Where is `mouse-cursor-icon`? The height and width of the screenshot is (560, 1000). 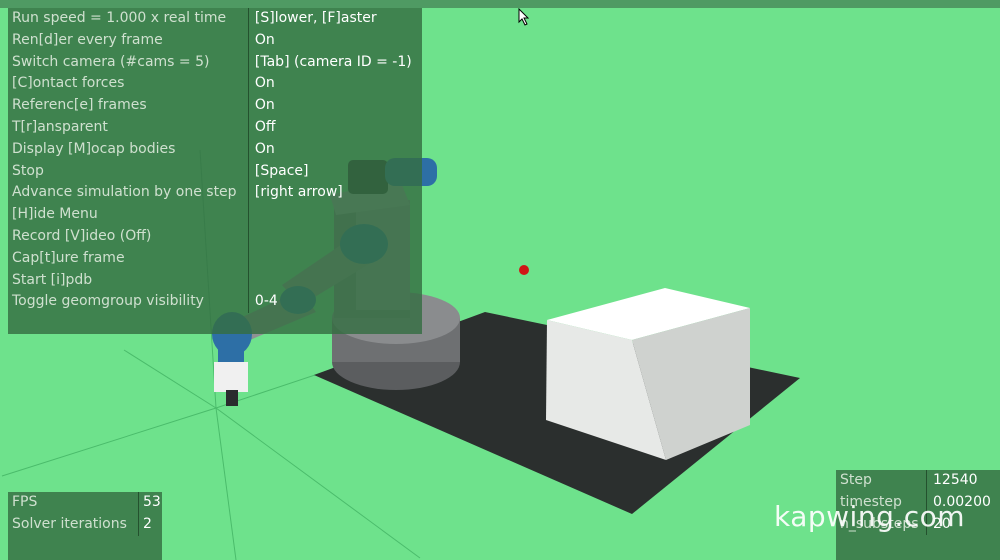
mouse-cursor-icon is located at coordinates (524, 17).